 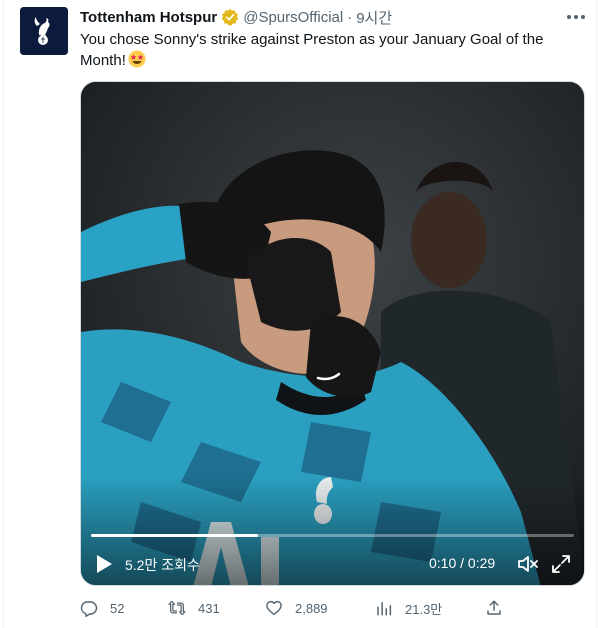 What do you see at coordinates (162, 565) in the screenshot?
I see `video-view-count: 5.2만 조회수` at bounding box center [162, 565].